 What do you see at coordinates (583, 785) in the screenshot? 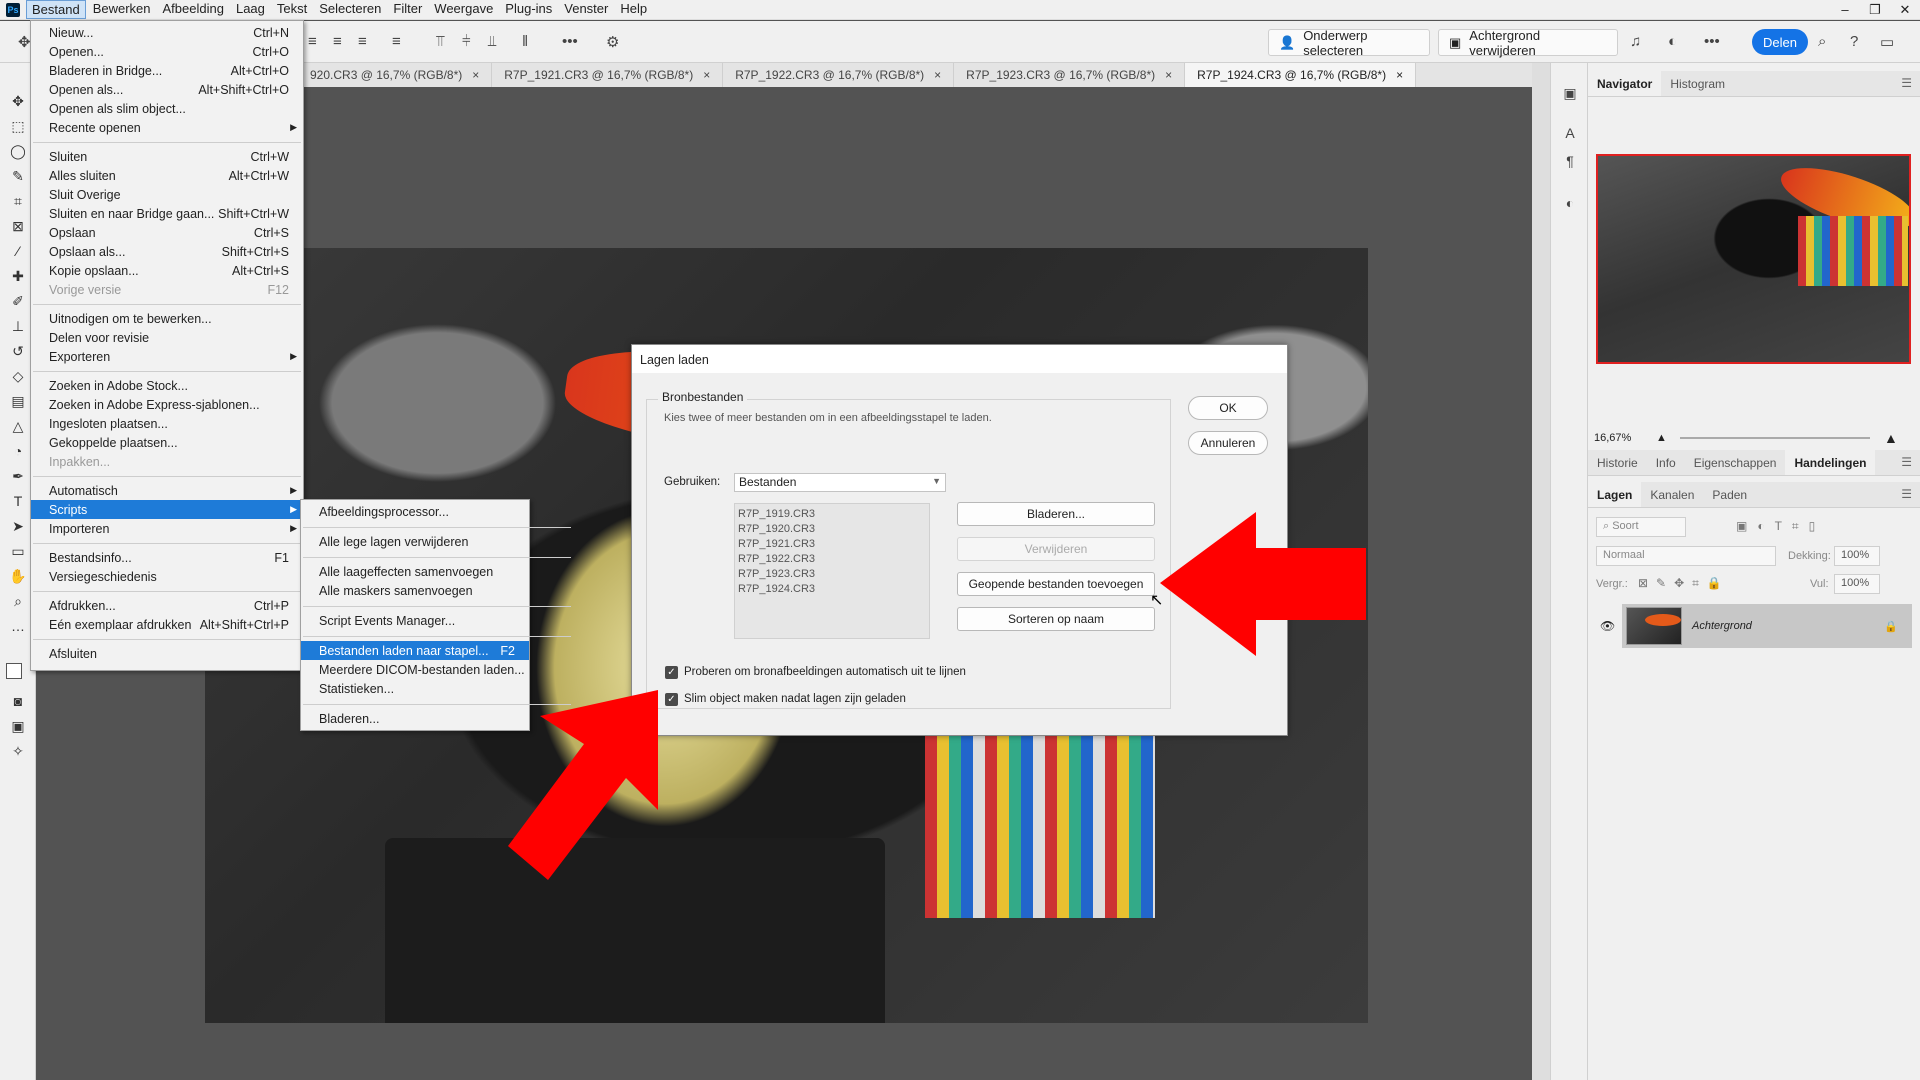
I see `red-arrow-left` at bounding box center [583, 785].